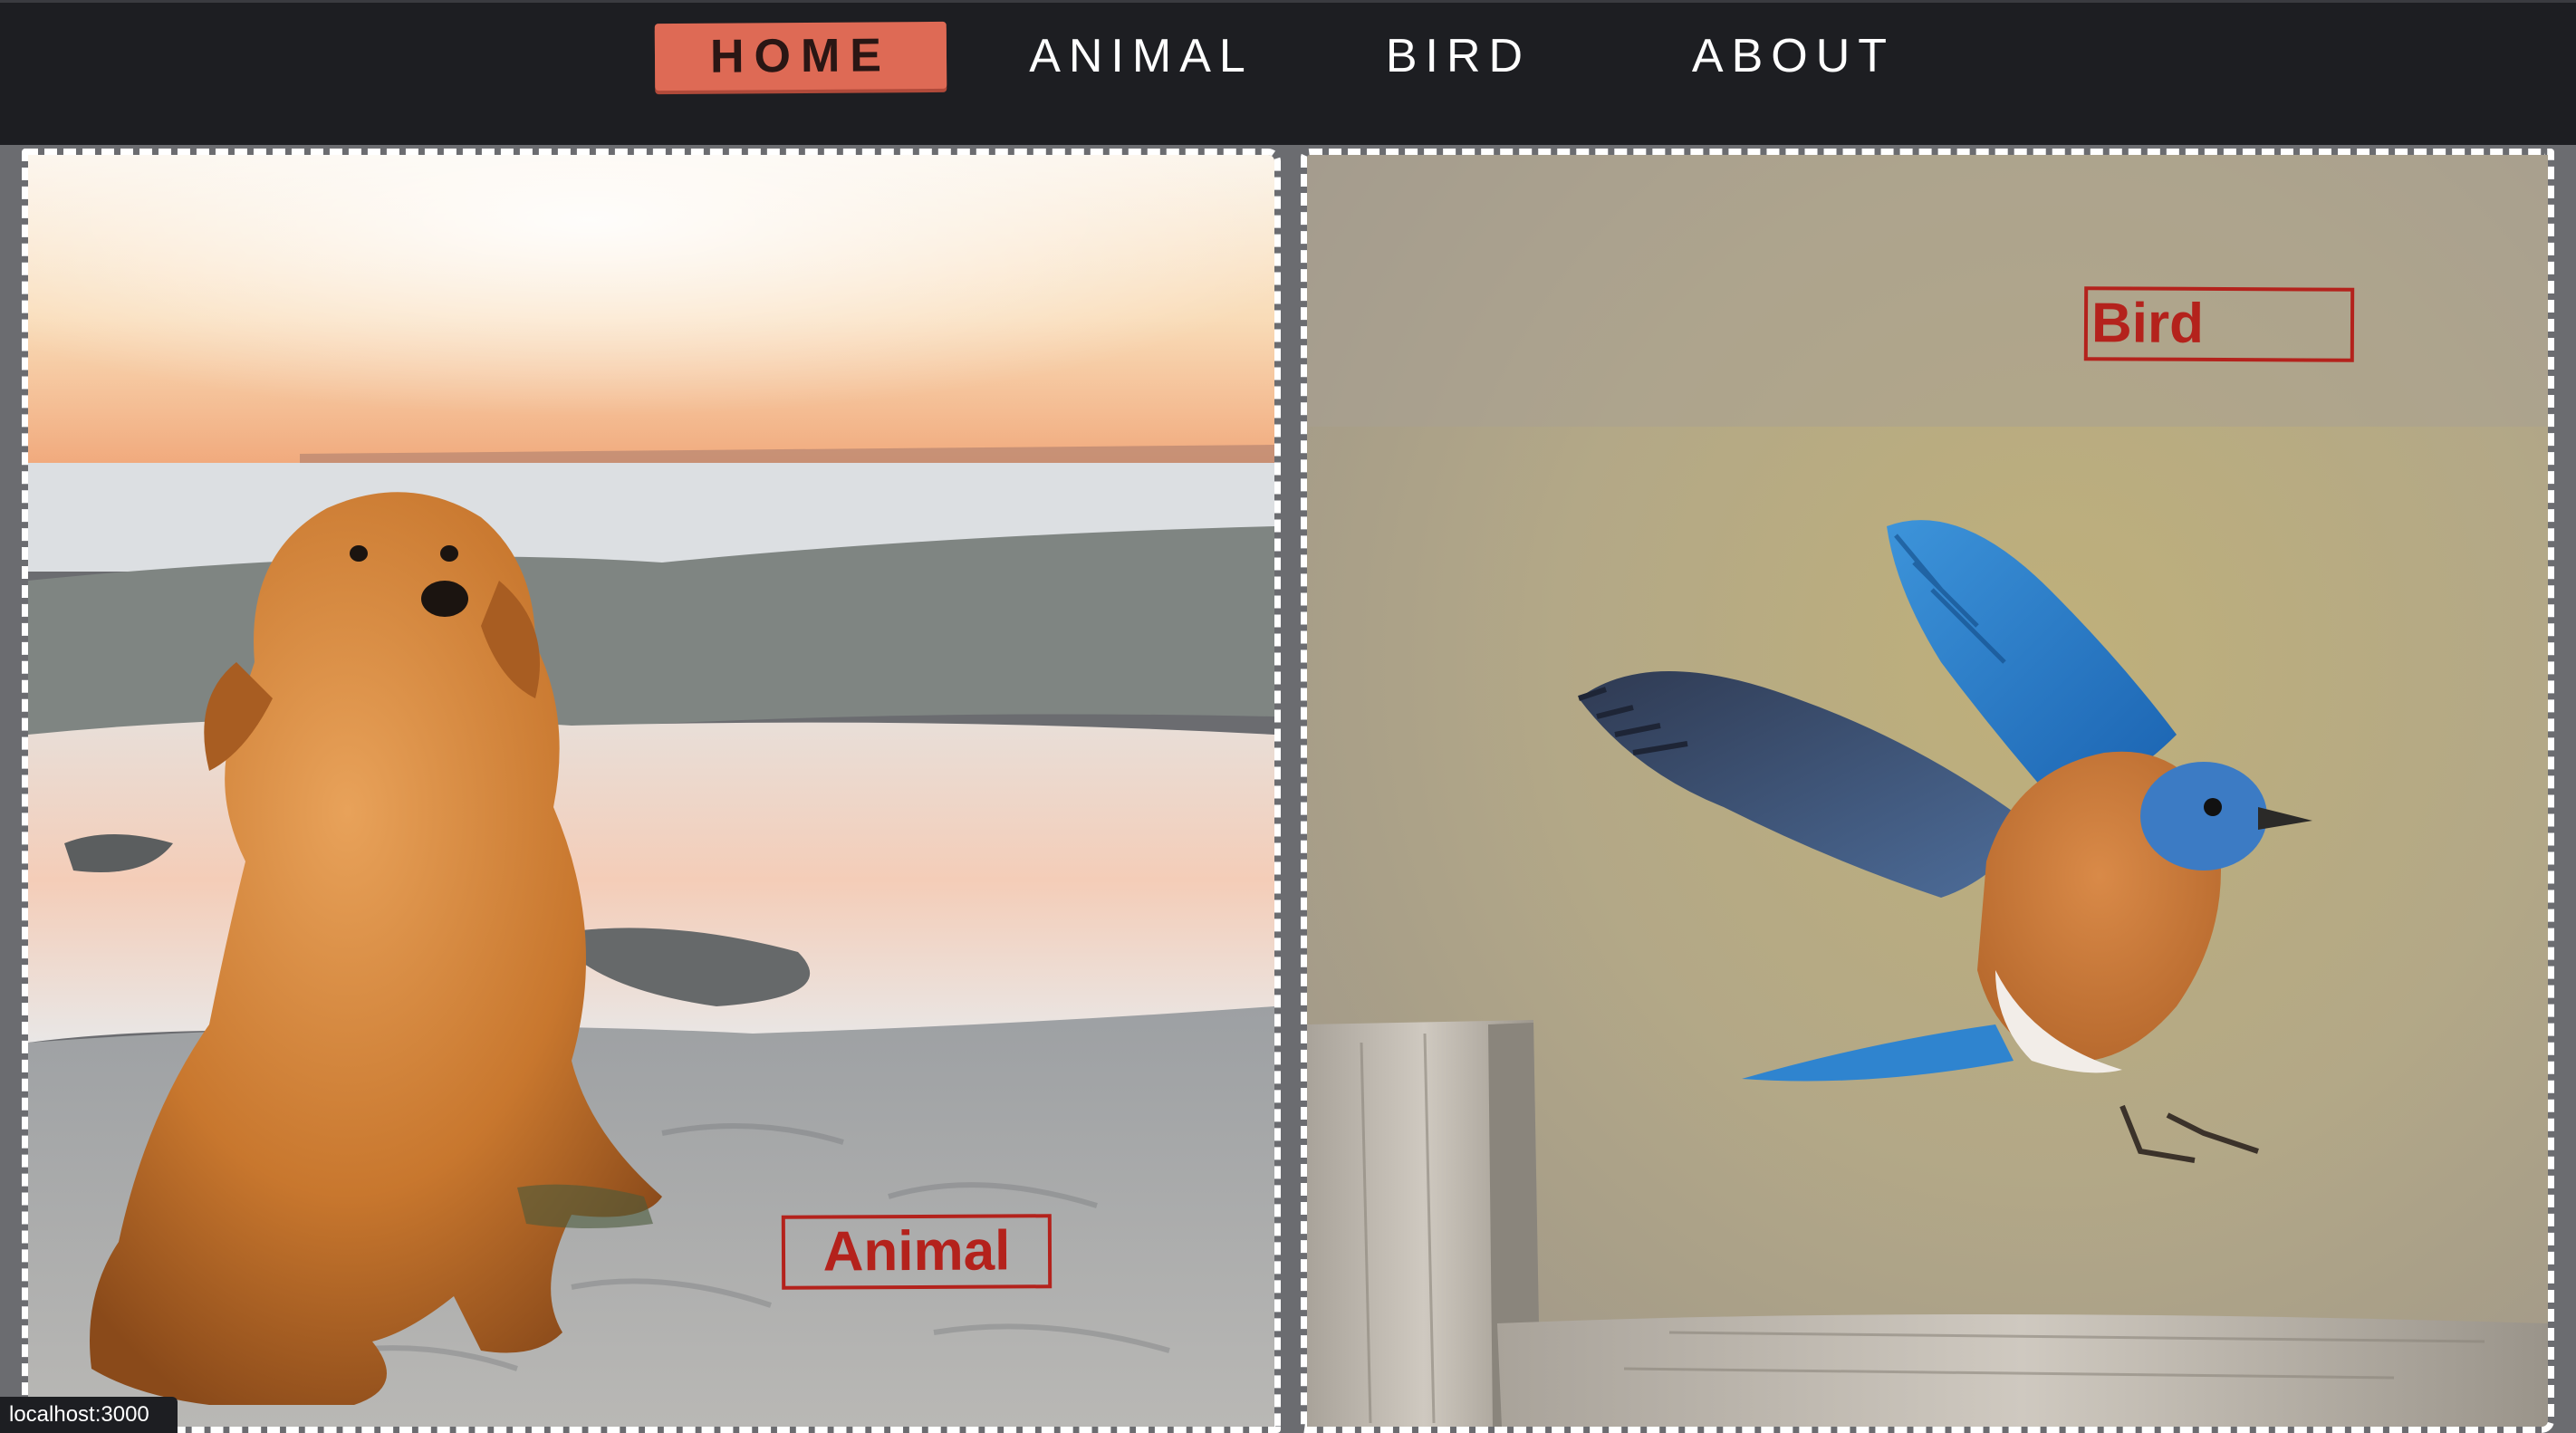 The width and height of the screenshot is (2576, 1433). What do you see at coordinates (1458, 57) in the screenshot?
I see `nav-bird-tab: BIRD` at bounding box center [1458, 57].